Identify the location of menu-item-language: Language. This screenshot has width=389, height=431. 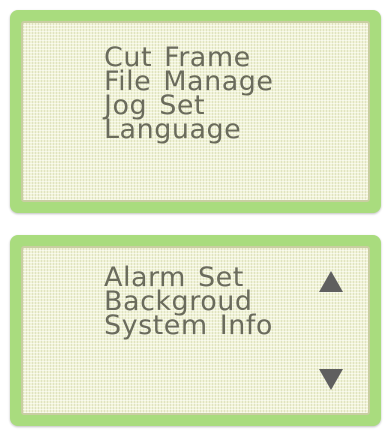
(189, 129).